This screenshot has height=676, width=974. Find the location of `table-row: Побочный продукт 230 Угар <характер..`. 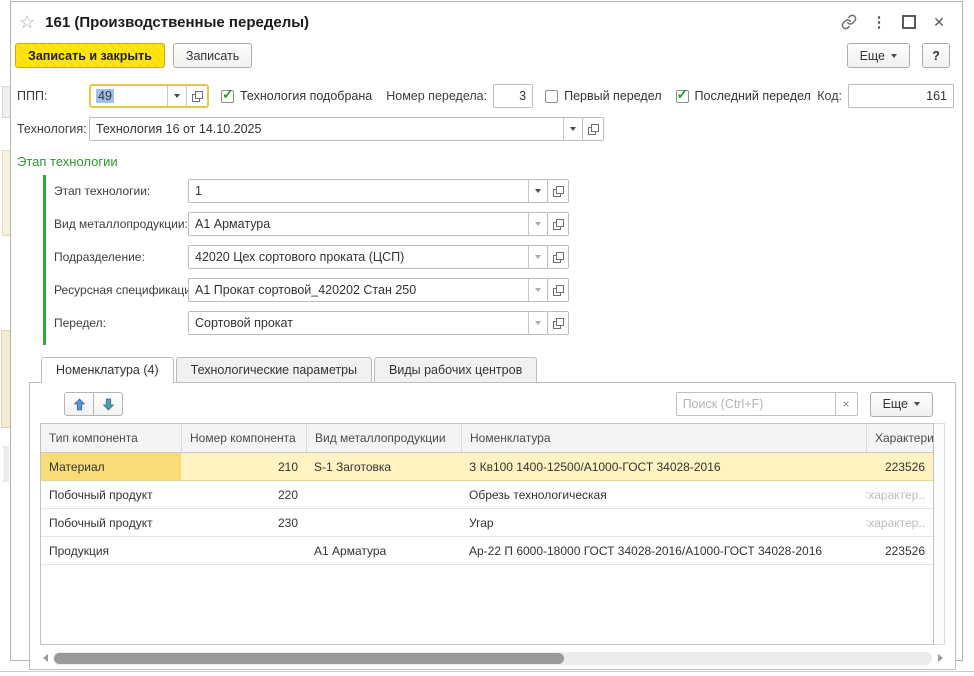

table-row: Побочный продукт 230 Угар <характер.. is located at coordinates (487, 523).